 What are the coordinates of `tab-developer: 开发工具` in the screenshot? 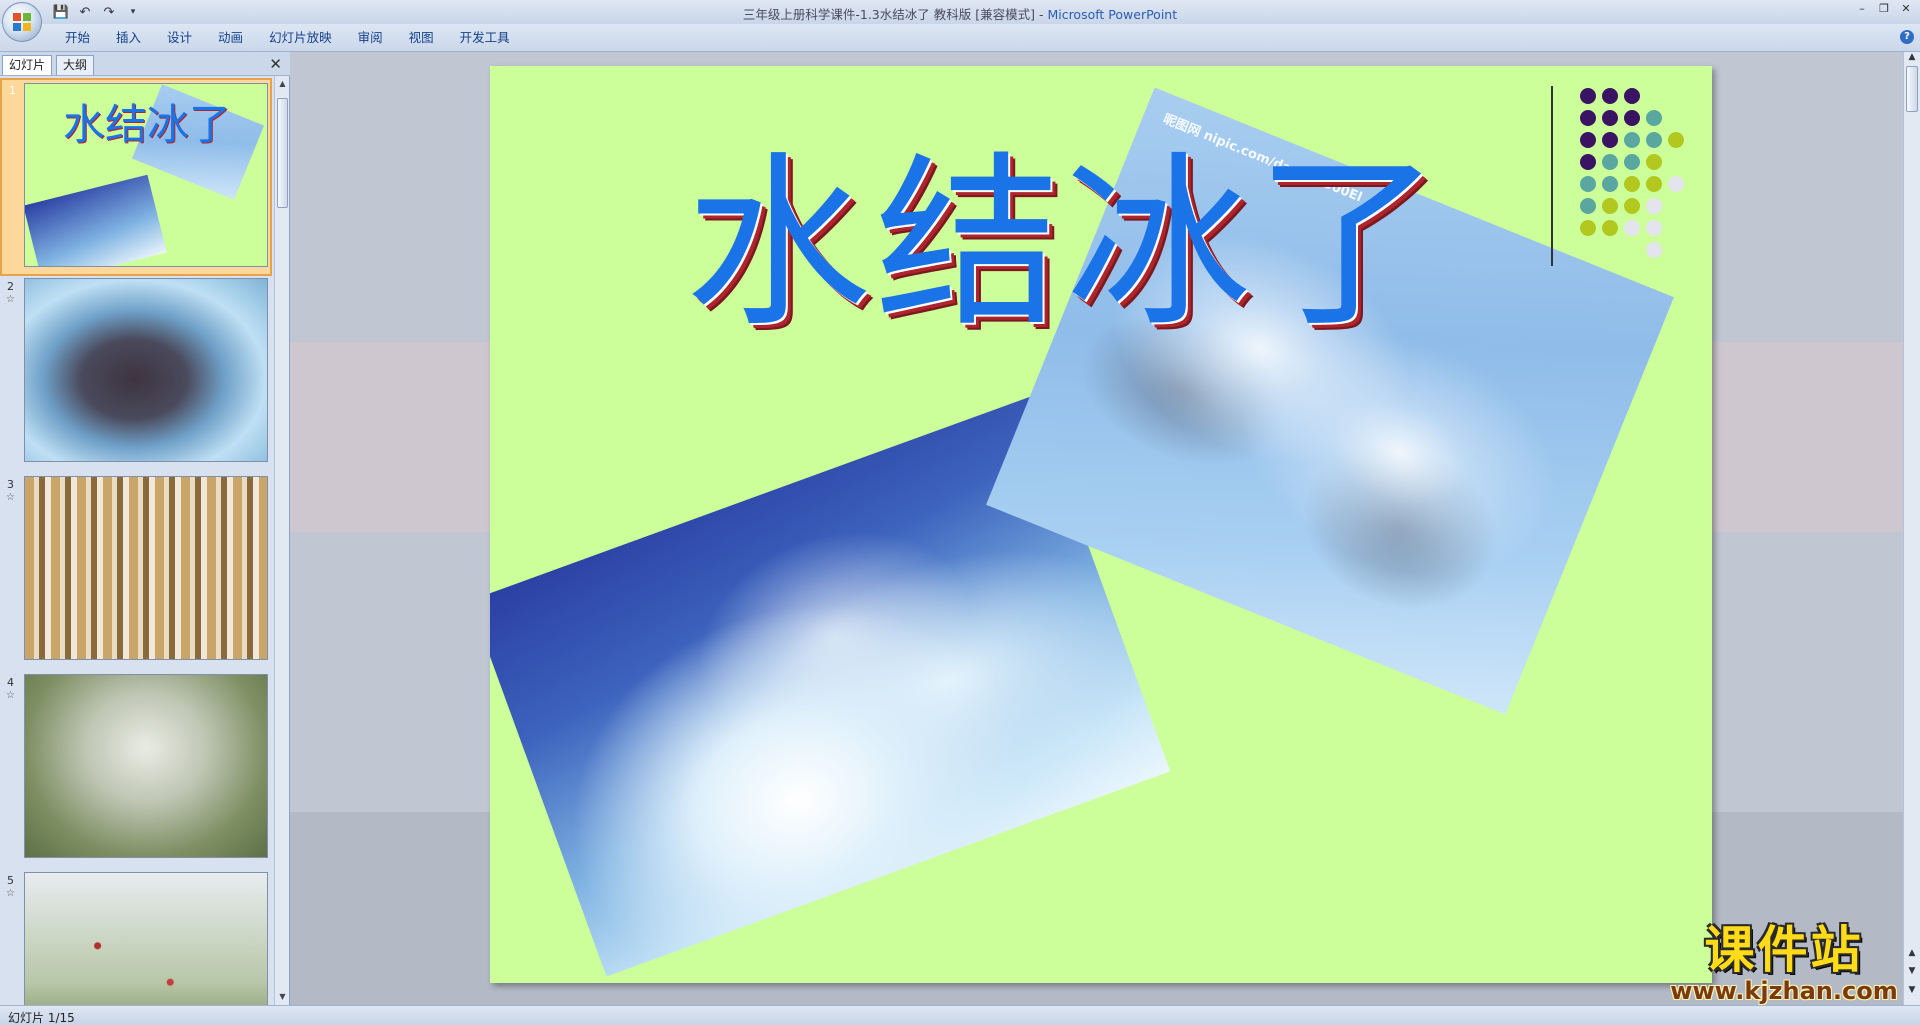 It's located at (485, 38).